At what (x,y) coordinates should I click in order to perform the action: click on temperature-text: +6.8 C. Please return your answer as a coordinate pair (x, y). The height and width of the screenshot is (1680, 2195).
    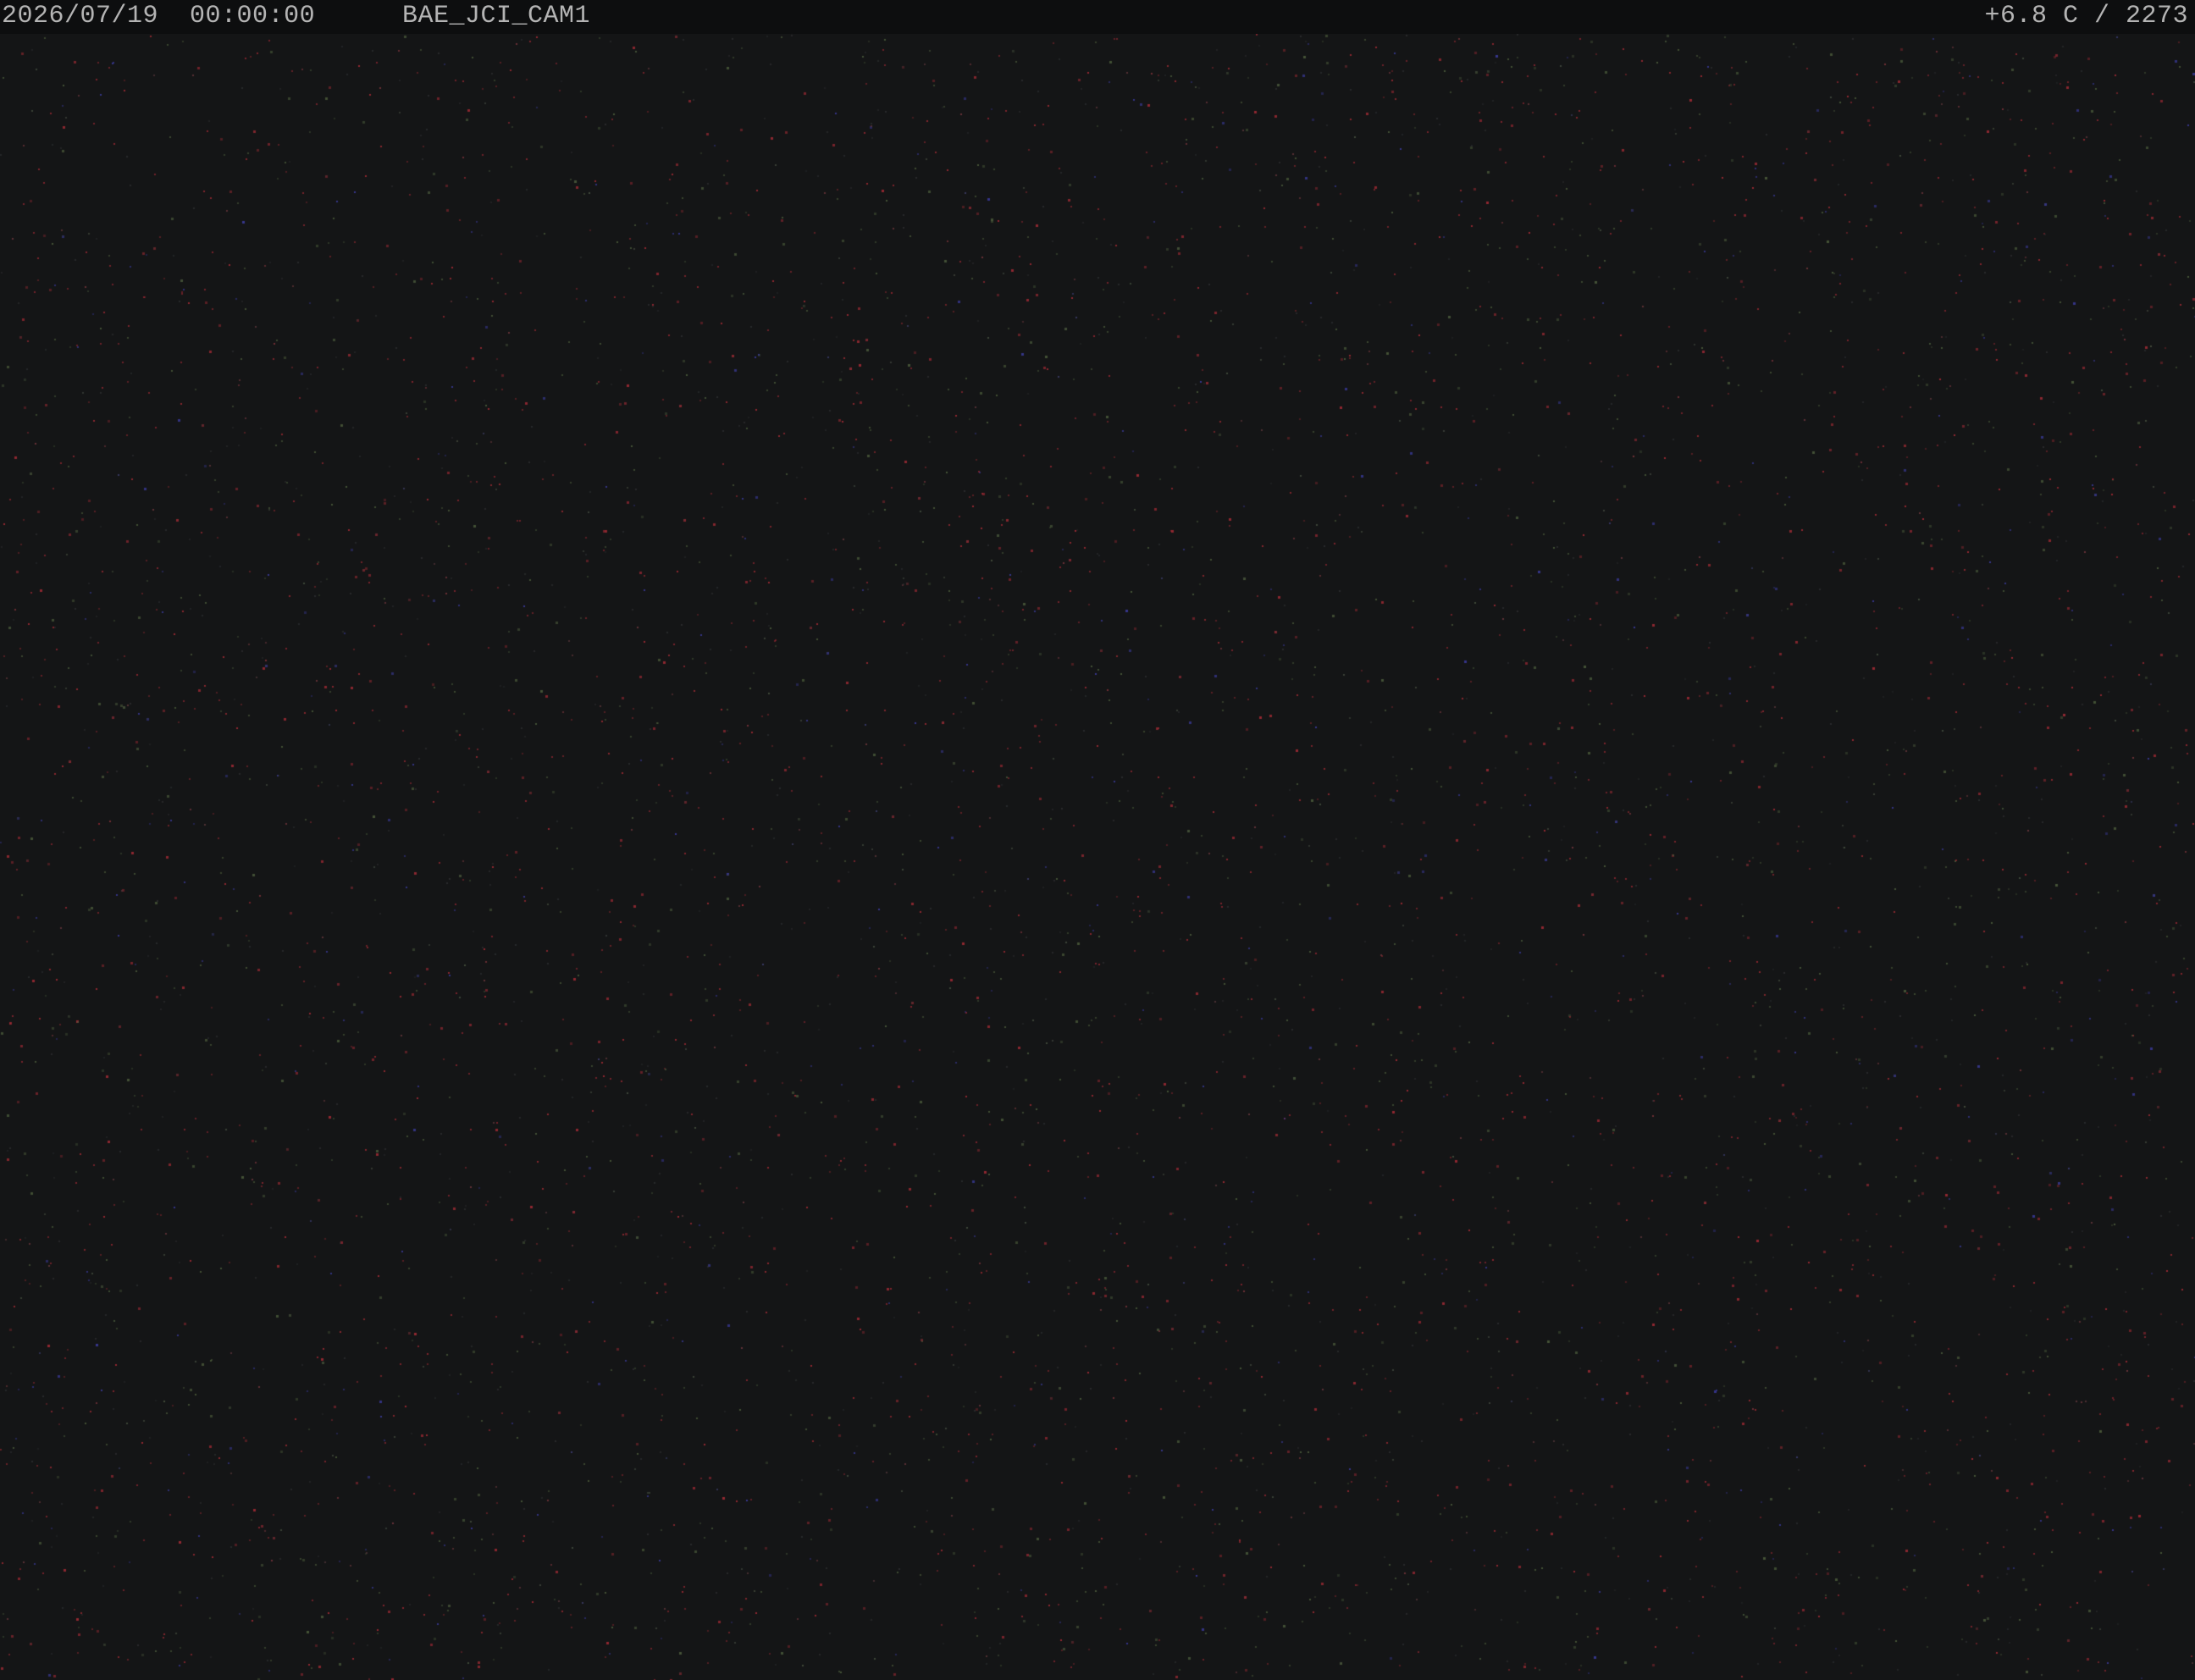
    Looking at the image, I should click on (2032, 16).